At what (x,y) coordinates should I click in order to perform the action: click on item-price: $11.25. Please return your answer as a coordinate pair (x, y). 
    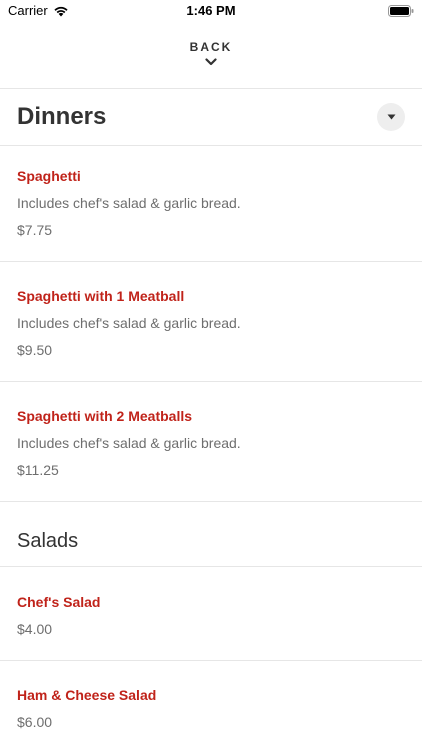
    Looking at the image, I should click on (38, 470).